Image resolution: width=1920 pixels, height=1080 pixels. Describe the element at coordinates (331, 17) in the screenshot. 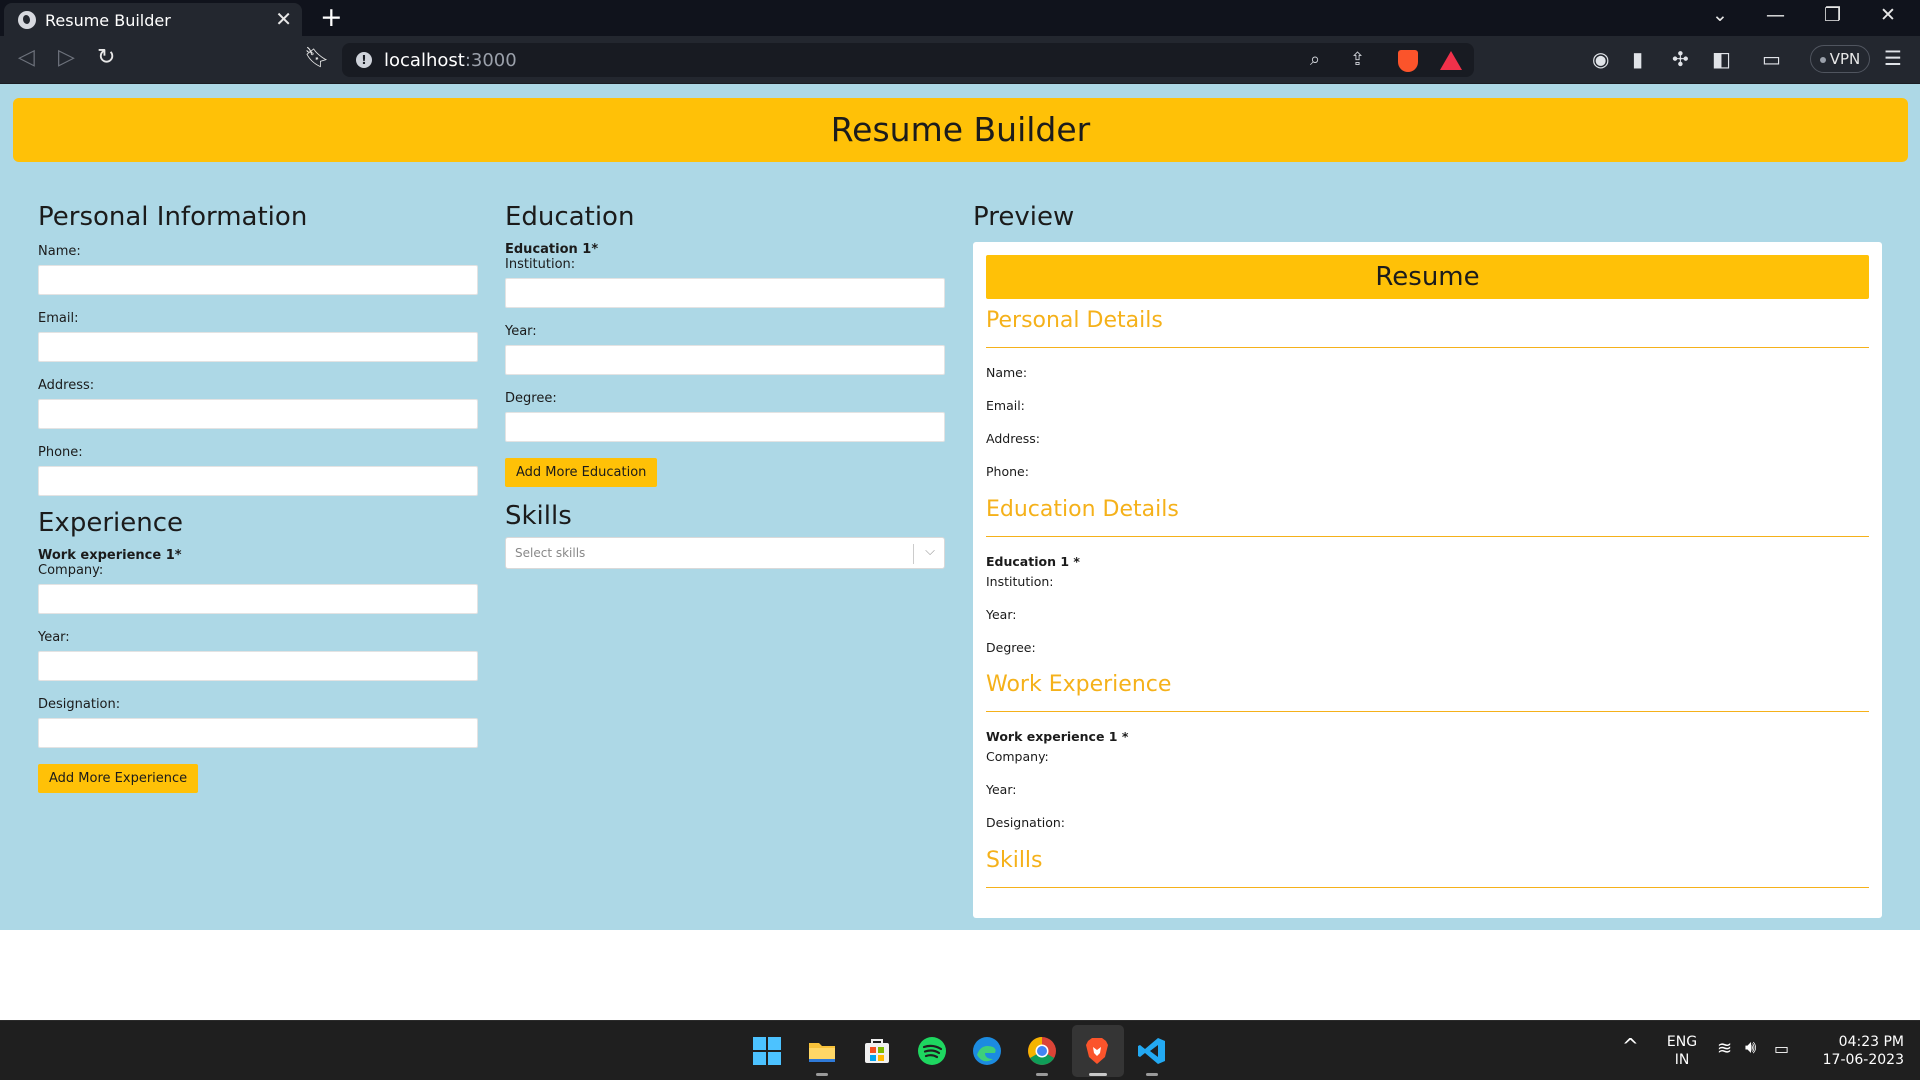

I see `new-tab-button: +` at that location.